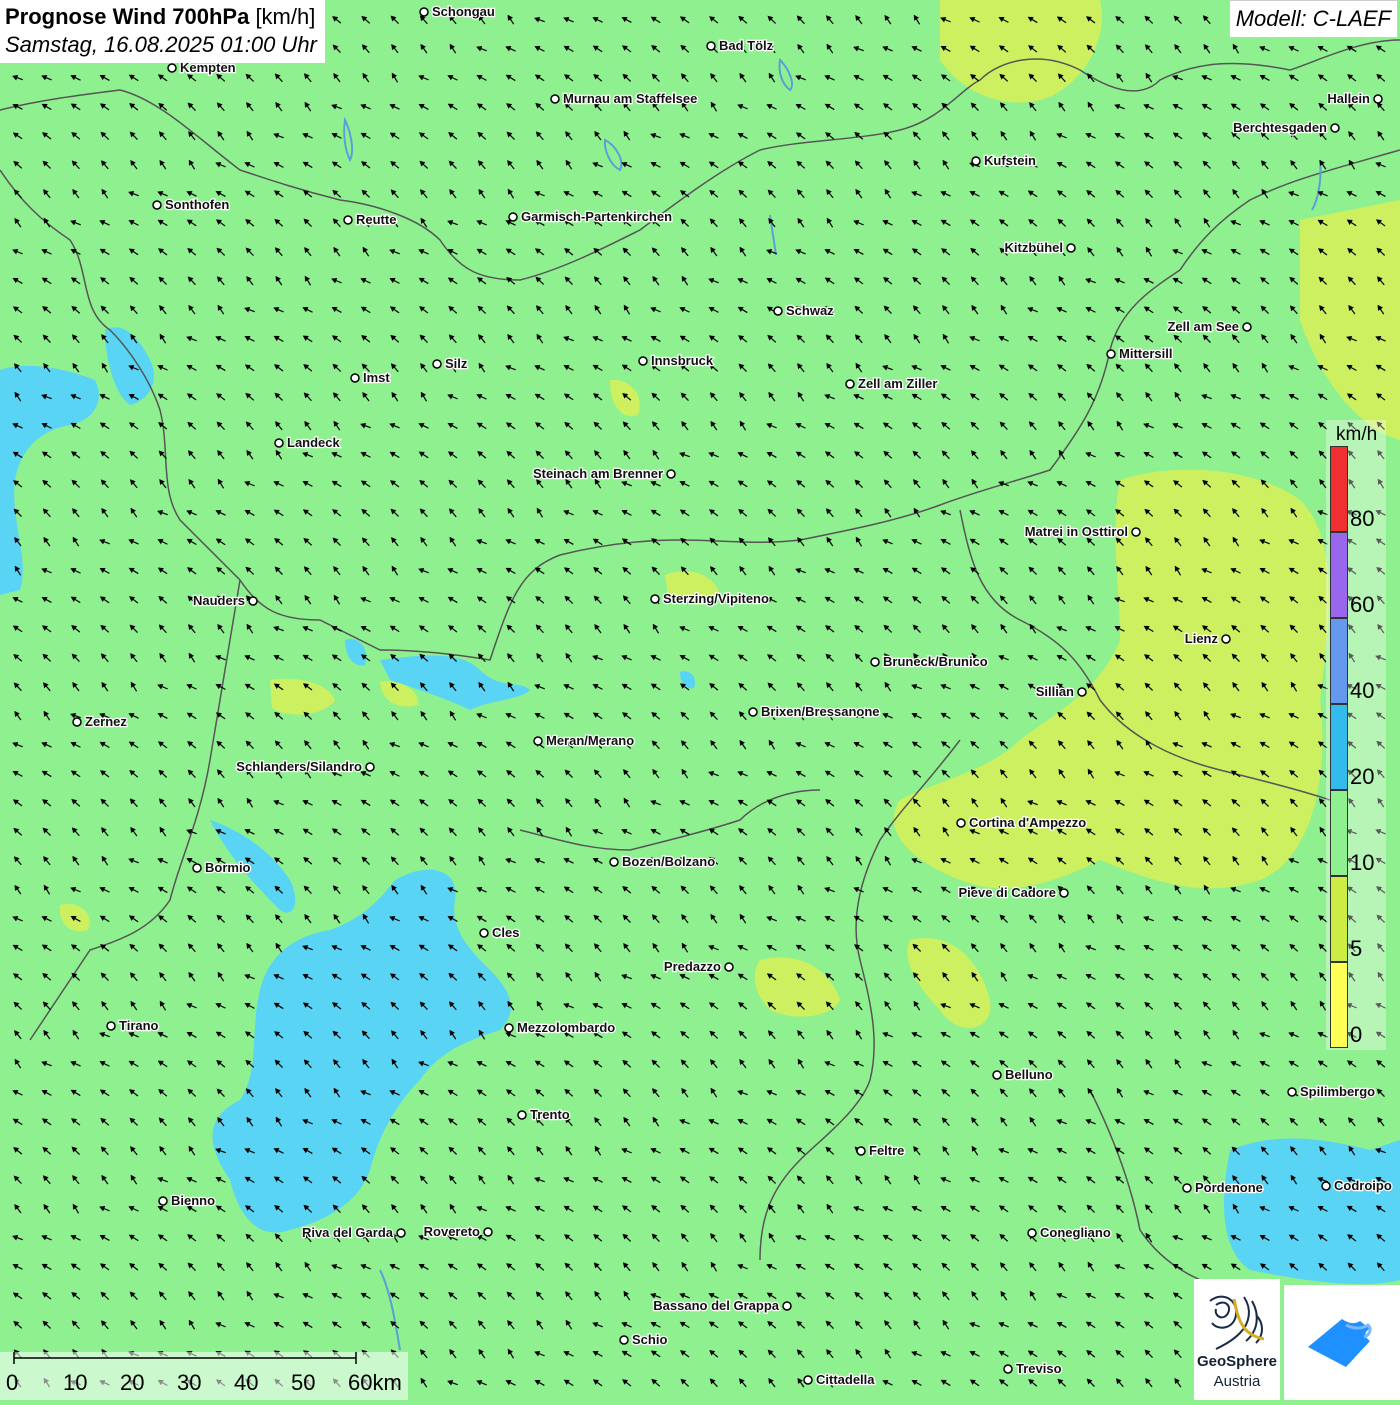  I want to click on city-label: Cittadella, so click(845, 1379).